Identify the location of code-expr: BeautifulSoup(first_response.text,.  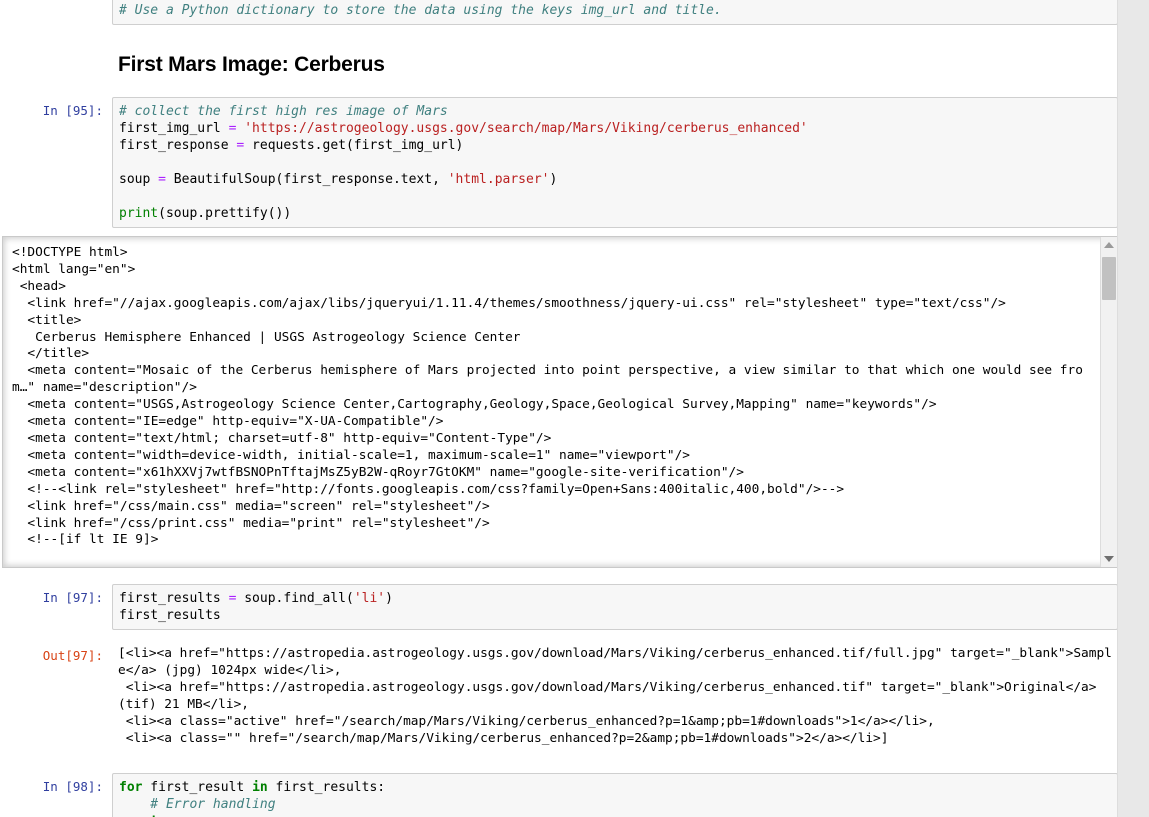
(306, 179).